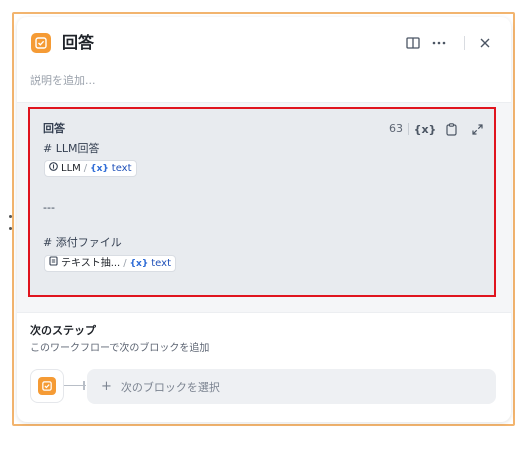 The image size is (525, 449). What do you see at coordinates (264, 312) in the screenshot?
I see `section-divider` at bounding box center [264, 312].